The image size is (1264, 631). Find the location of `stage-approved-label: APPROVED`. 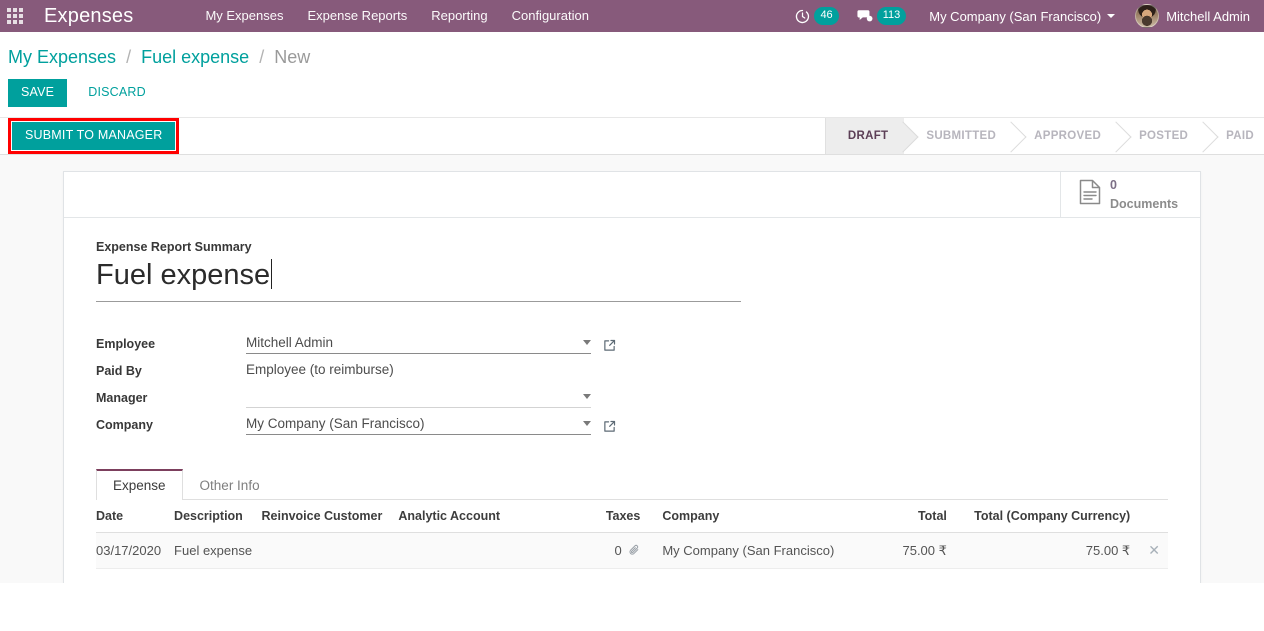

stage-approved-label: APPROVED is located at coordinates (1068, 136).